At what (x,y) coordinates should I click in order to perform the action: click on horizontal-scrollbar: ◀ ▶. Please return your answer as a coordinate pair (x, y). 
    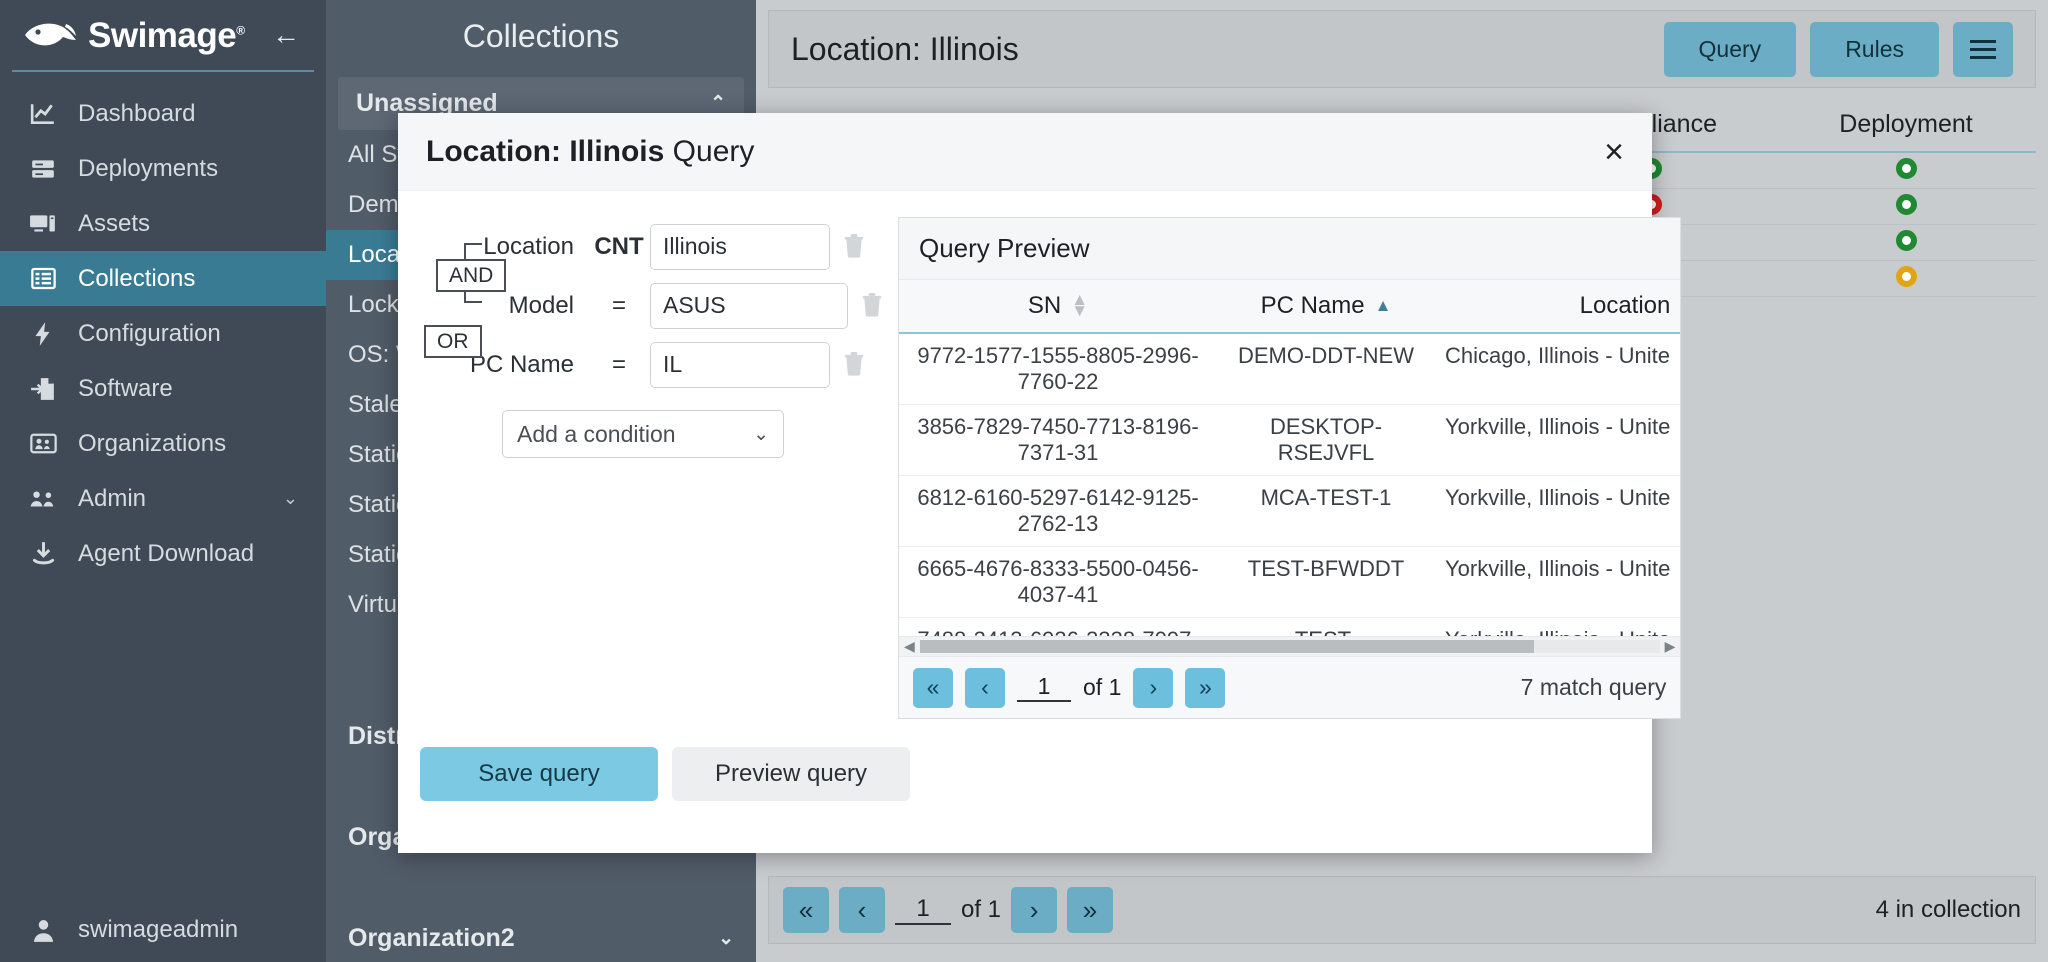
    Looking at the image, I should click on (1290, 646).